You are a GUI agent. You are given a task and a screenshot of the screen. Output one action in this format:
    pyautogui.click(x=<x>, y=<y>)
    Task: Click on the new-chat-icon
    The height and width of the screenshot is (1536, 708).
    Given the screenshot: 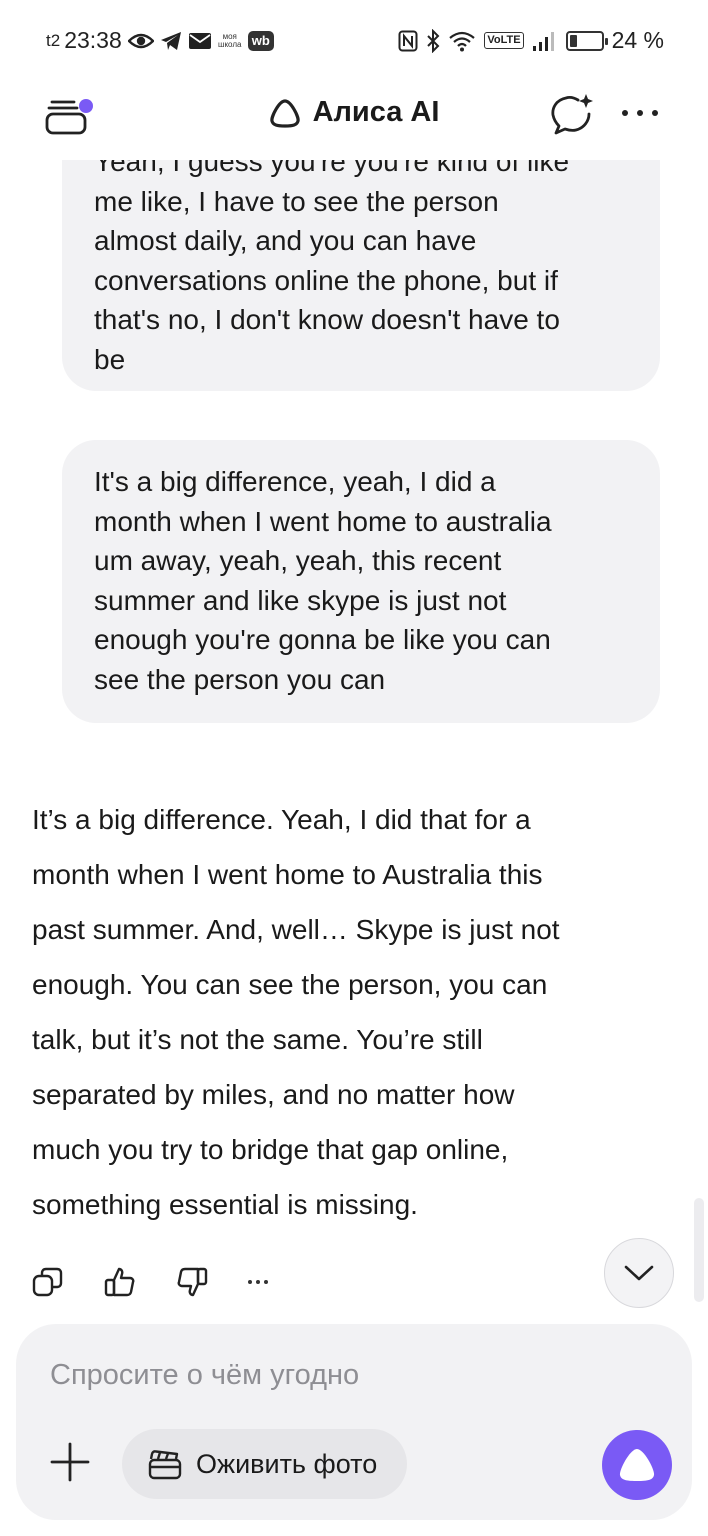 What is the action you would take?
    pyautogui.click(x=572, y=114)
    